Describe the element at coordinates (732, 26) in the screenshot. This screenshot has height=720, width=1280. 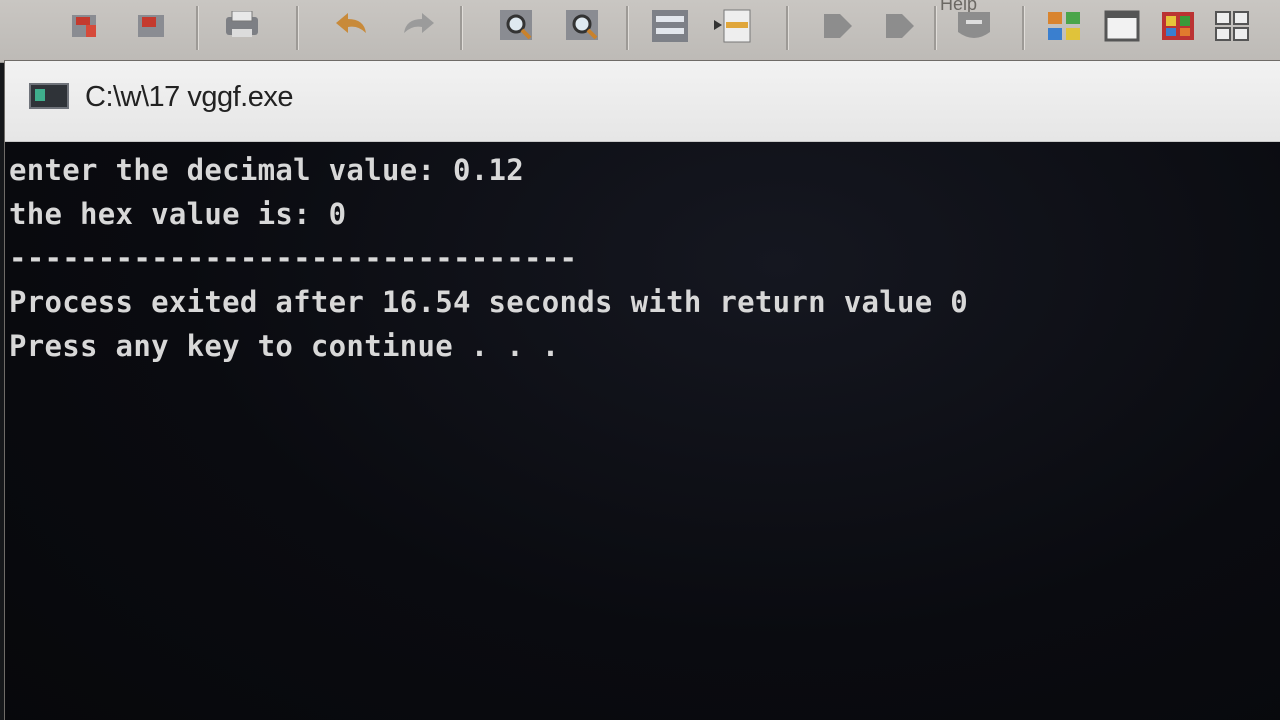
I see `unindent-icon` at that location.